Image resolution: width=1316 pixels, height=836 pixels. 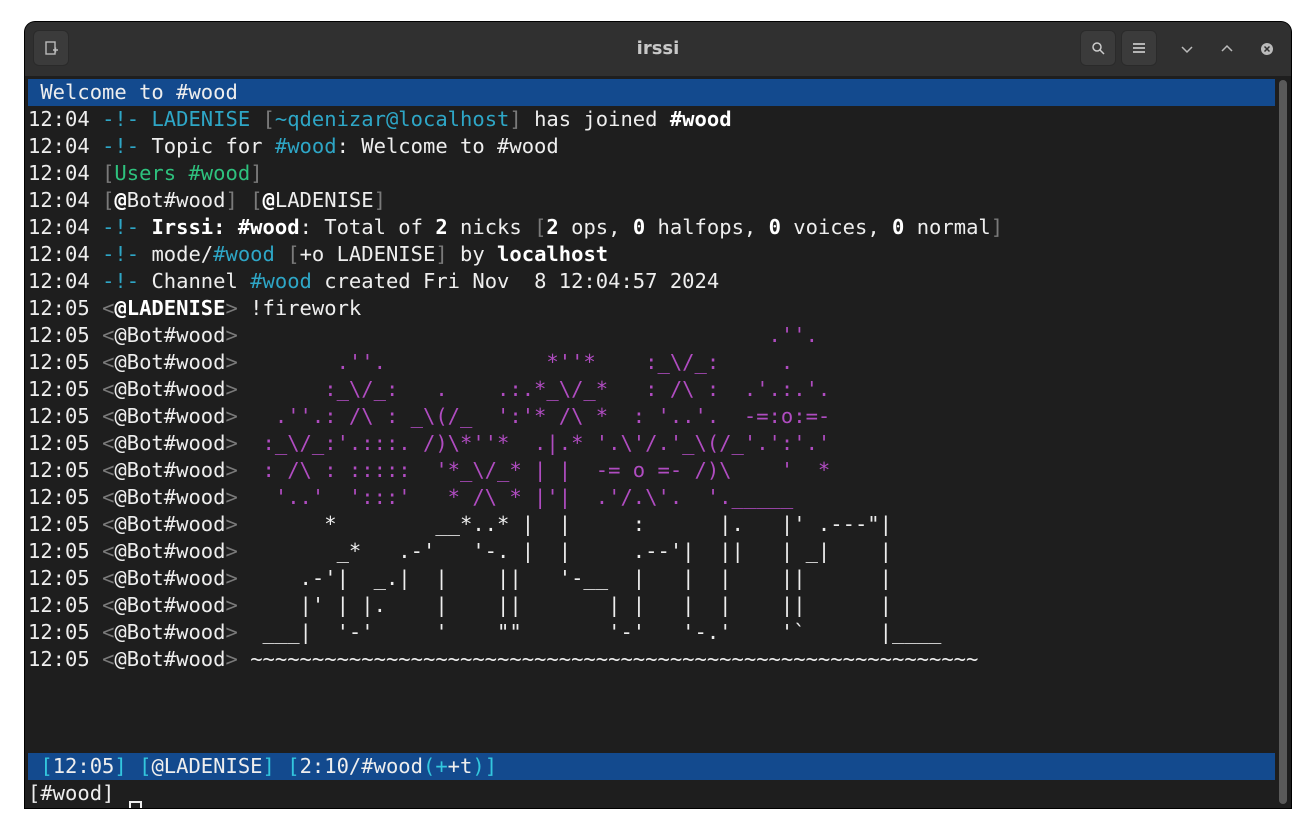 What do you see at coordinates (522, 497) in the screenshot?
I see `art-text: '..' ':::' * /\ * |'| .'/.\'. '._____` at bounding box center [522, 497].